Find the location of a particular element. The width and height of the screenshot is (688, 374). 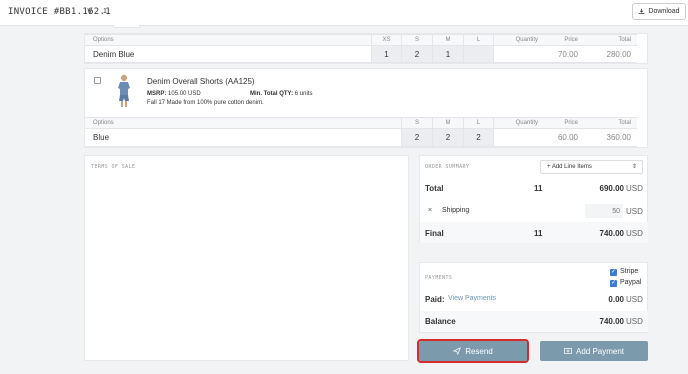

table1-qty-l is located at coordinates (479, 54).